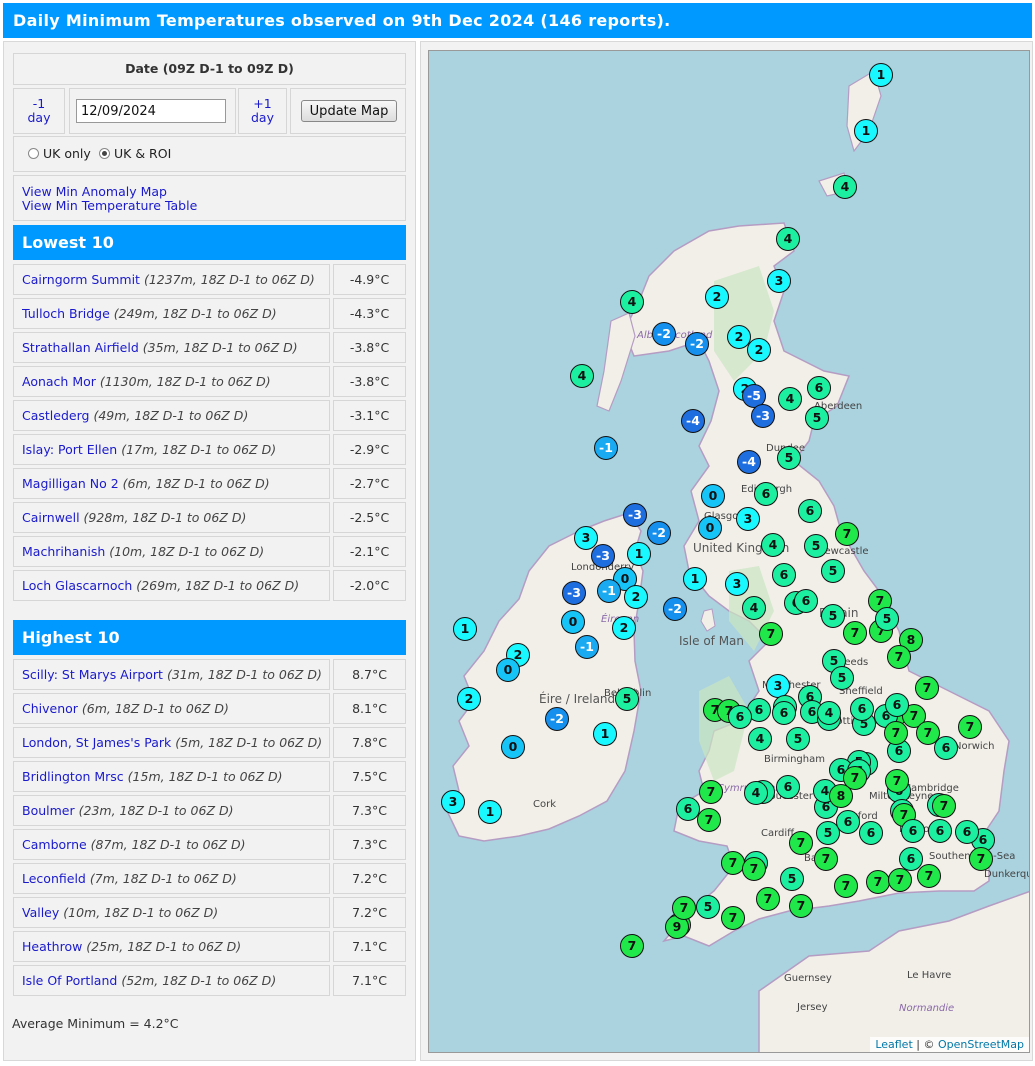 This screenshot has width=1035, height=1066. Describe the element at coordinates (40, 912) in the screenshot. I see `station-link: Valley` at that location.